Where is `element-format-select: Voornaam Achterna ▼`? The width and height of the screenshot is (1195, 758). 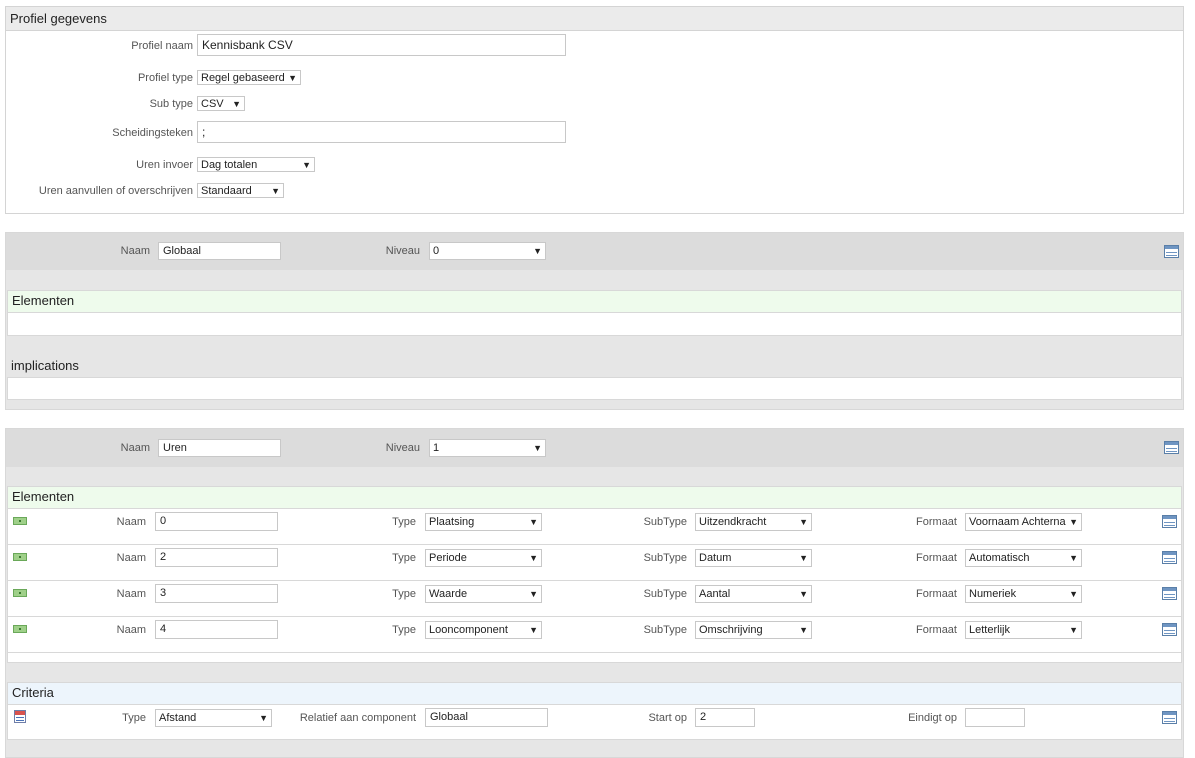 element-format-select: Voornaam Achterna ▼ is located at coordinates (1023, 522).